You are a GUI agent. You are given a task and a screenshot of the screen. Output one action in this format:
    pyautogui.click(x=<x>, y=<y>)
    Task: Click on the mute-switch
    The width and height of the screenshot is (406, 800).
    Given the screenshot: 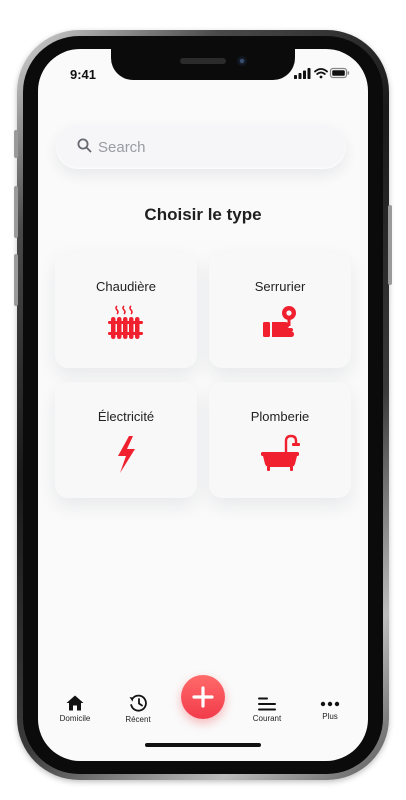 What is the action you would take?
    pyautogui.click(x=16, y=144)
    